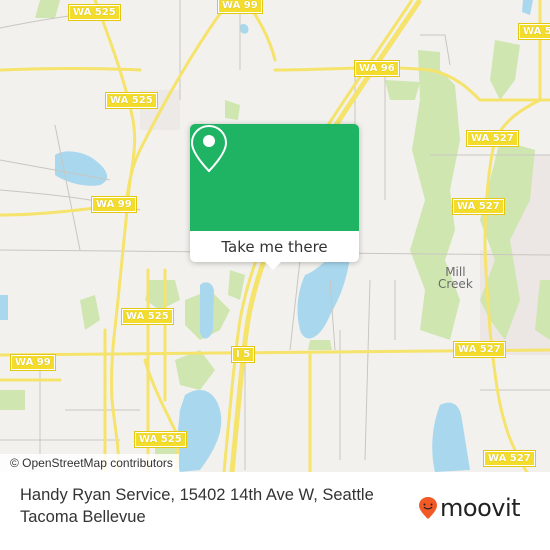 This screenshot has width=550, height=550. What do you see at coordinates (274, 246) in the screenshot?
I see `take-me-there-button: Take me there` at bounding box center [274, 246].